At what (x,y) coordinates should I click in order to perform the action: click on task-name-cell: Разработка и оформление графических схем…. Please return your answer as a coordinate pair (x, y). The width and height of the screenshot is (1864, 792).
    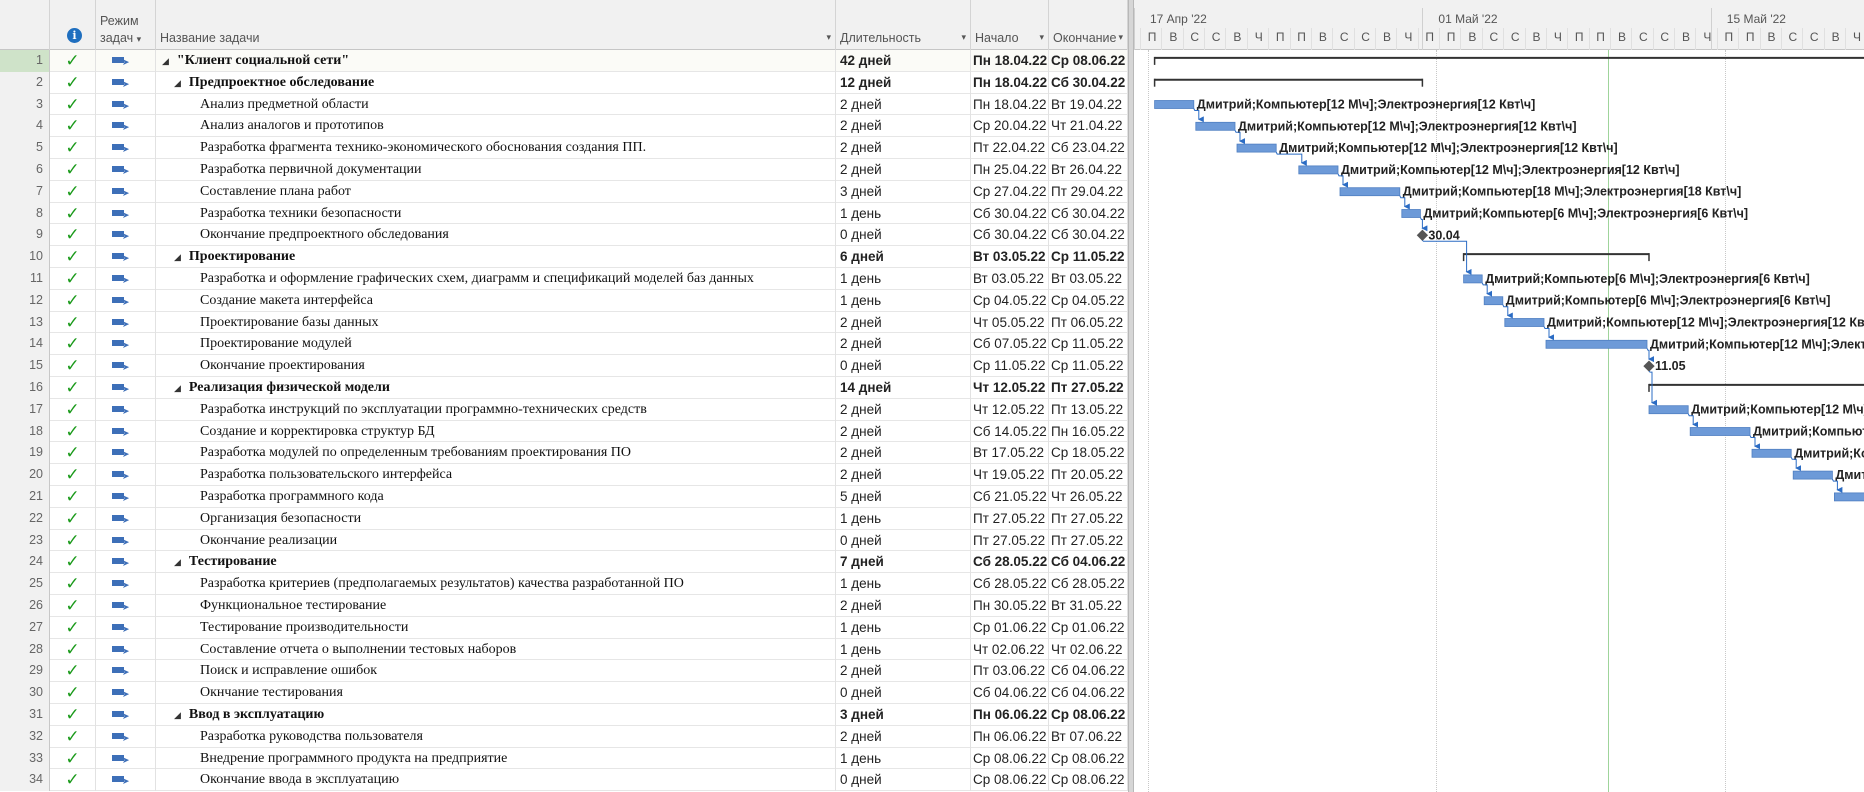
    Looking at the image, I should click on (496, 279).